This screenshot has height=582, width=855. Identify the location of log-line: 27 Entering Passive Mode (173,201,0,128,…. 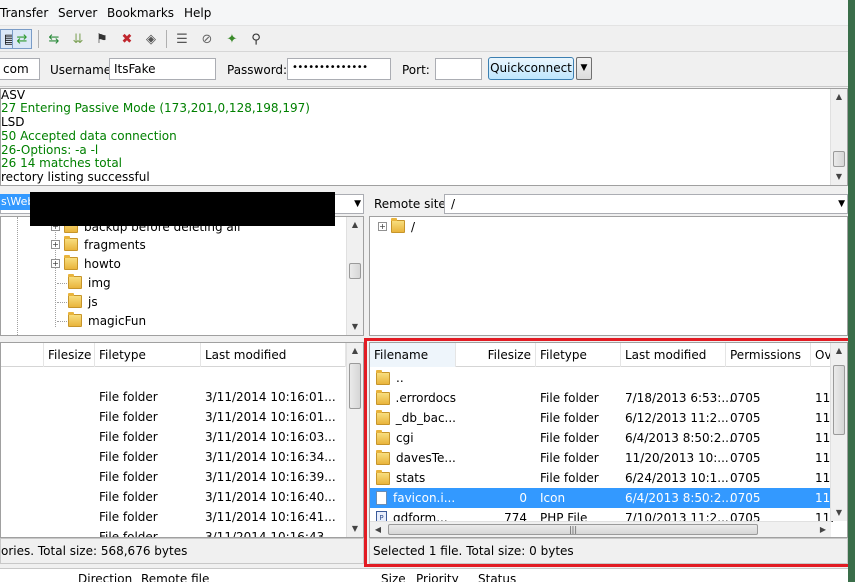
(155, 108).